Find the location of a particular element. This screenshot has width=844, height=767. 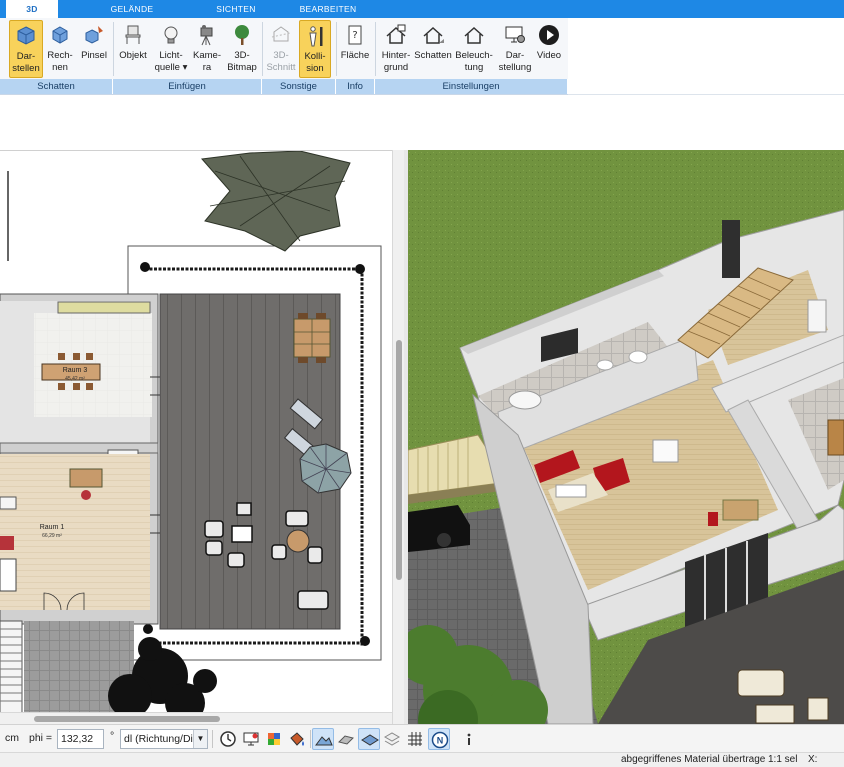

area-info-icon: ? is located at coordinates (355, 35).